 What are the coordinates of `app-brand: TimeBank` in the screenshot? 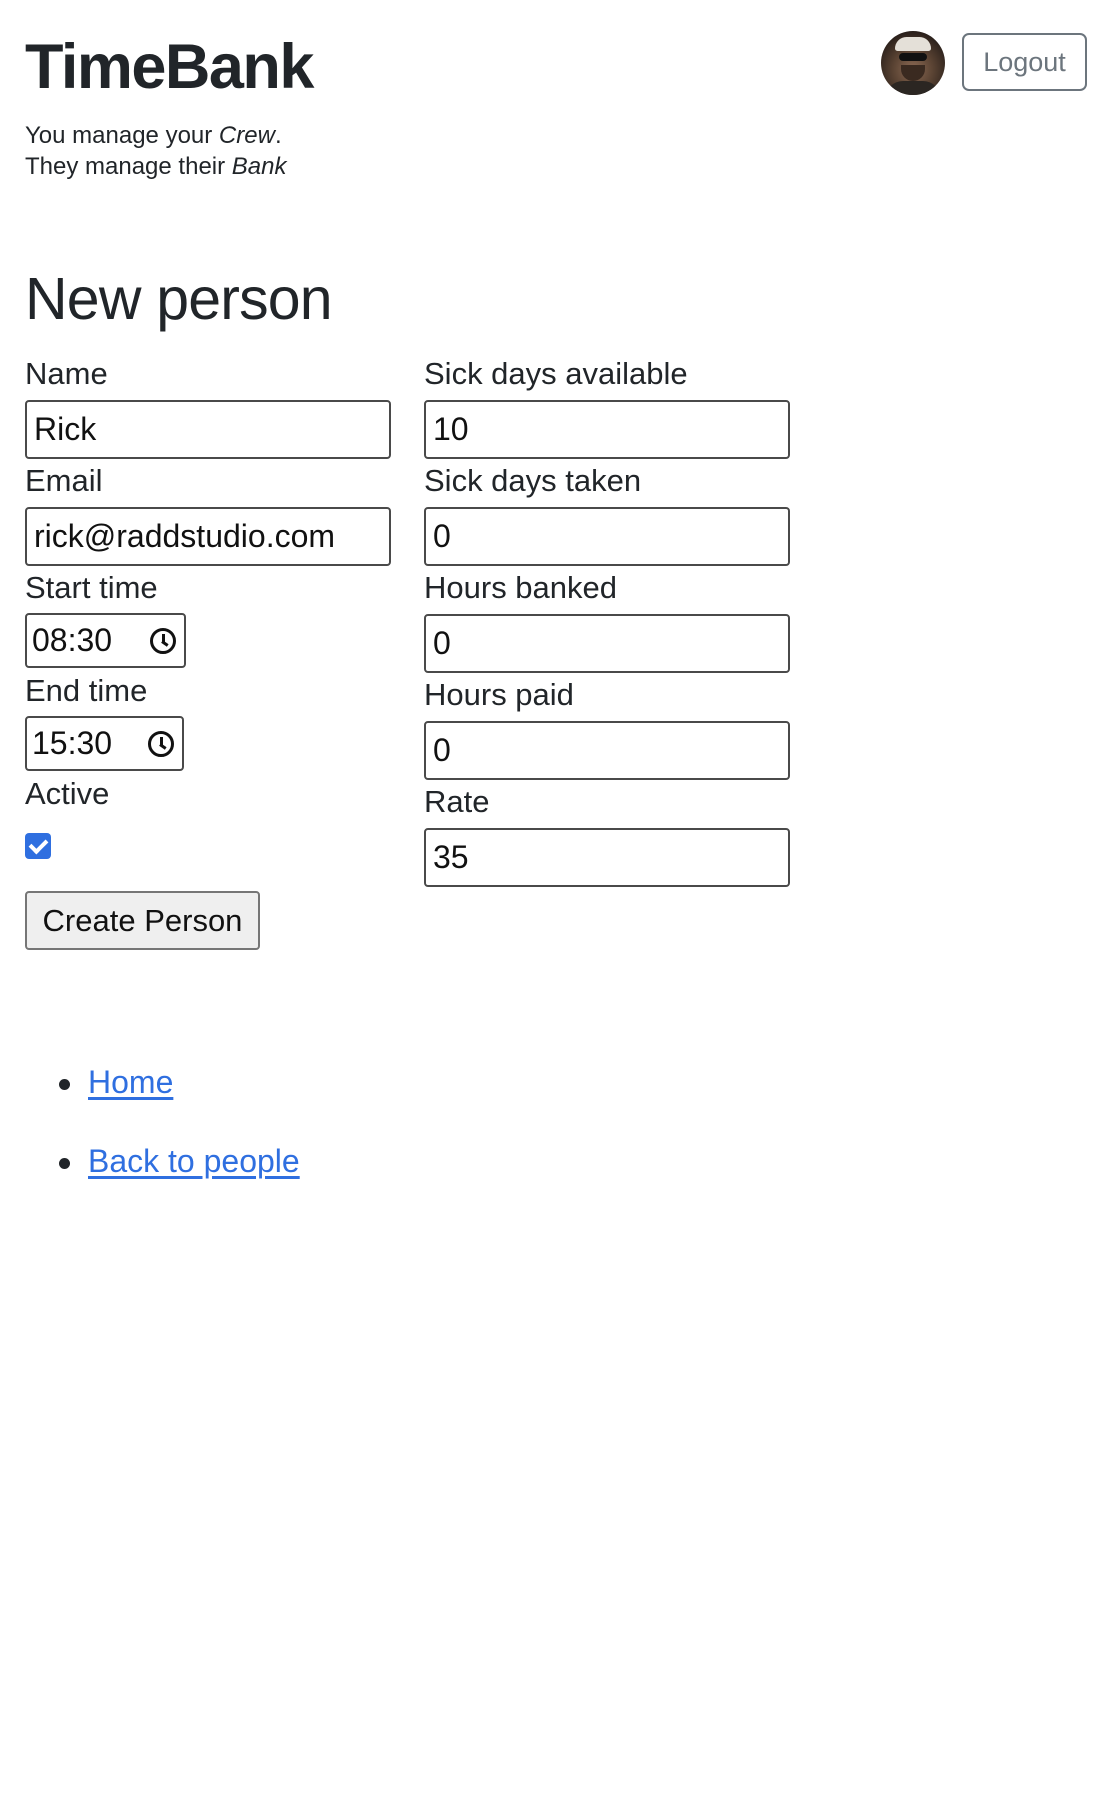 It's located at (169, 67).